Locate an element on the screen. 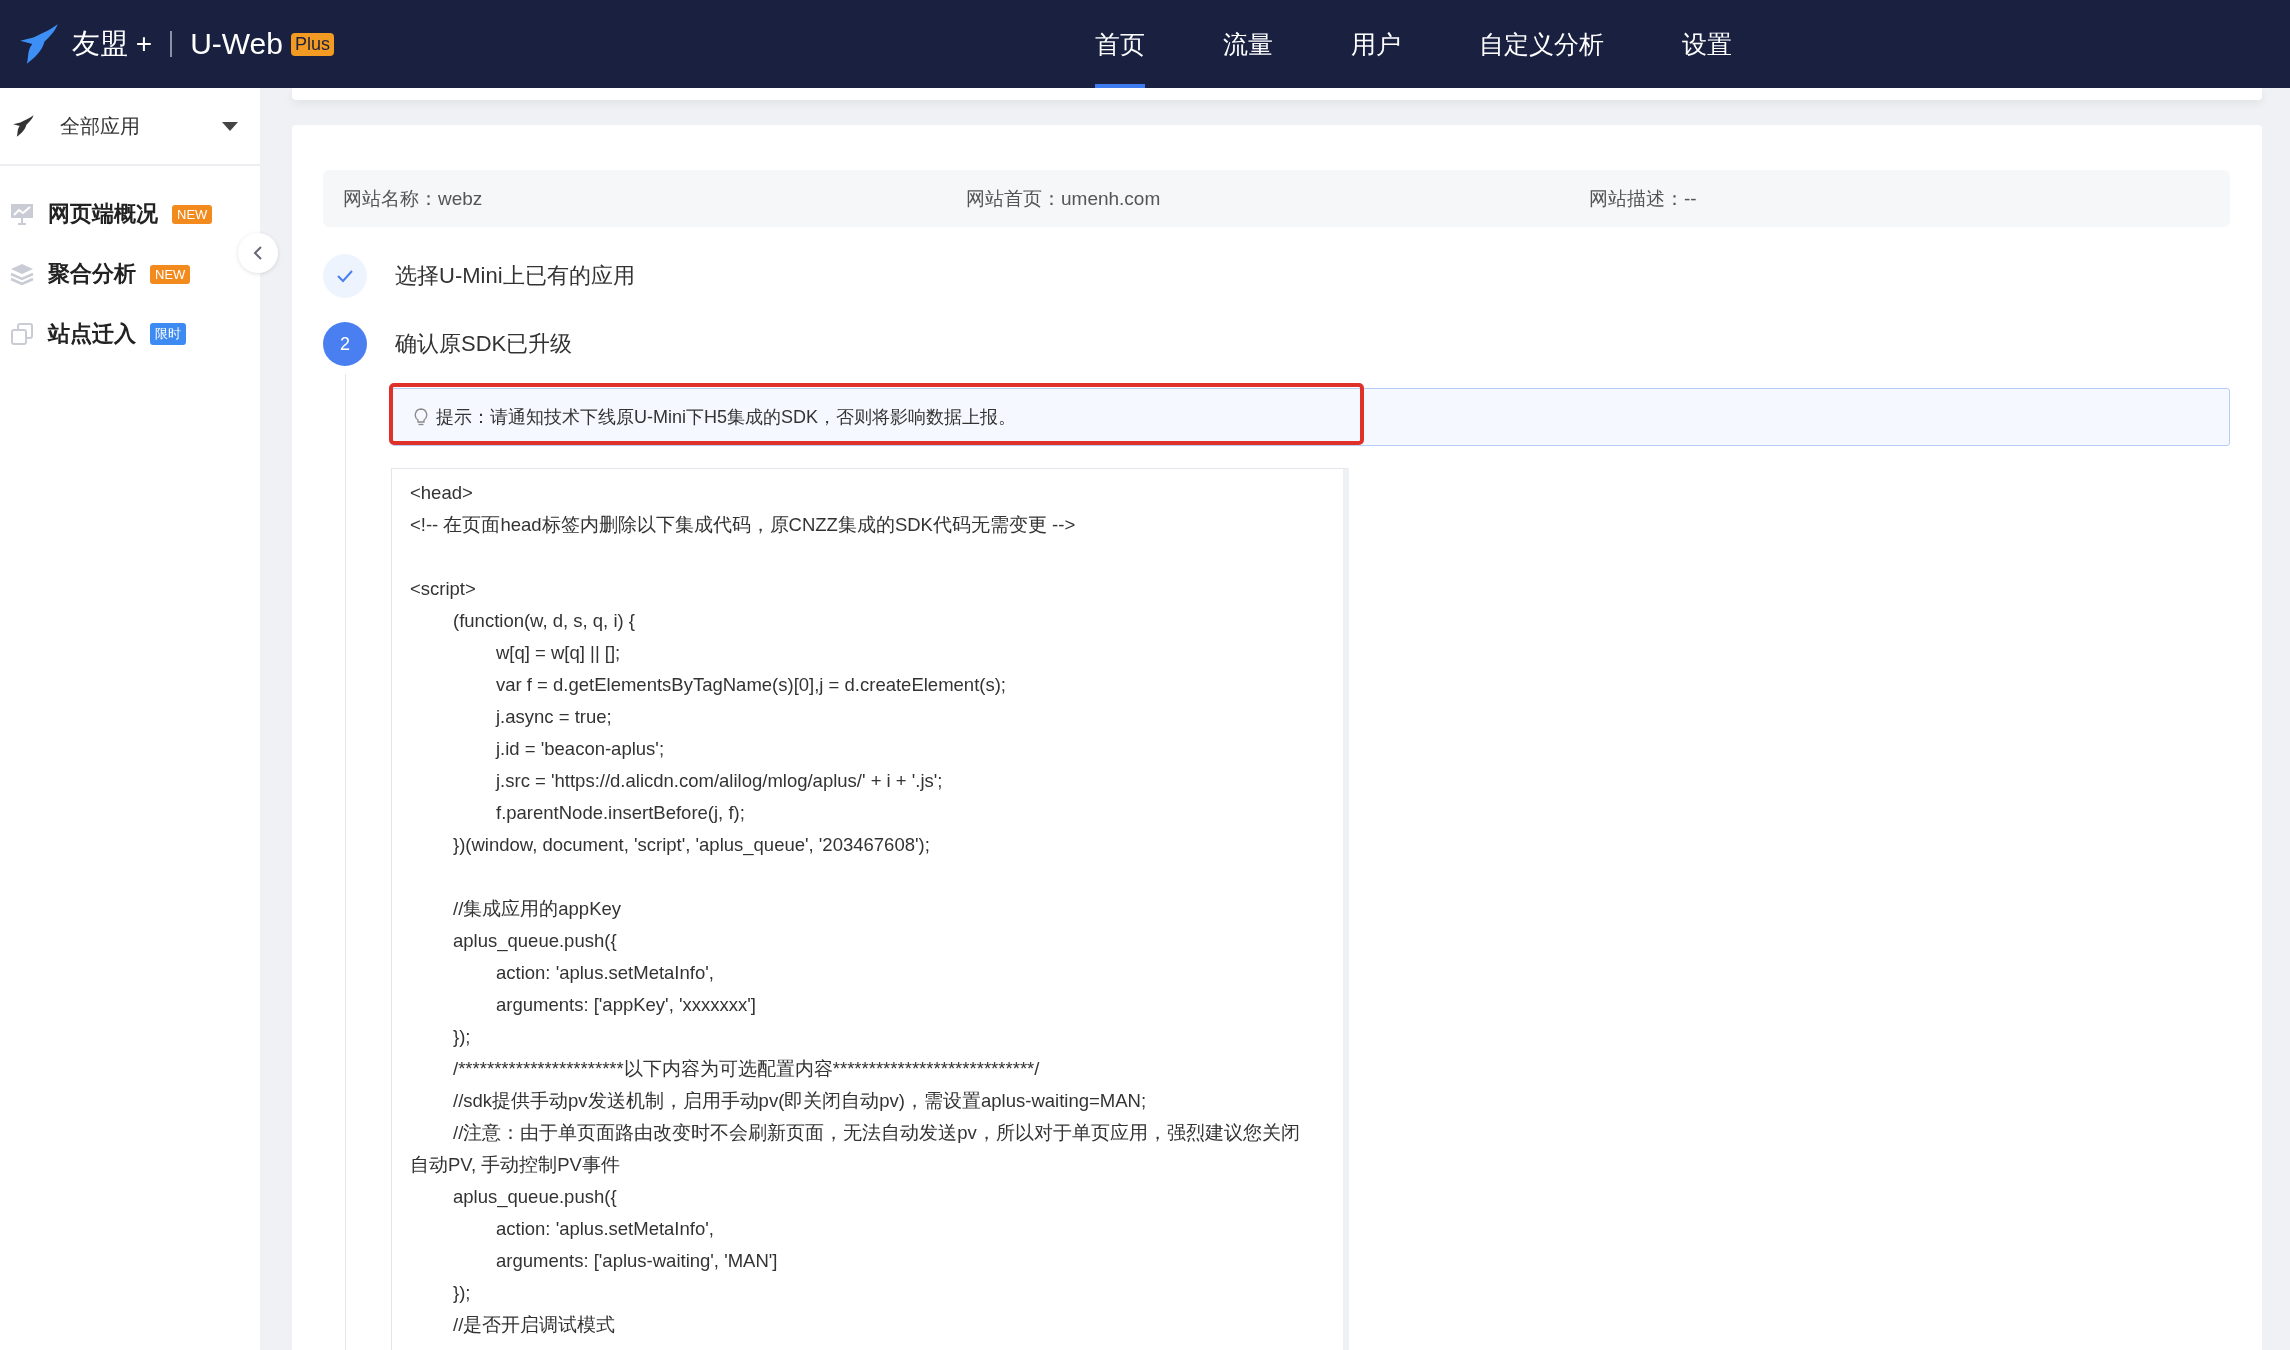  code-line: //集成应用的appKey is located at coordinates (537, 909).